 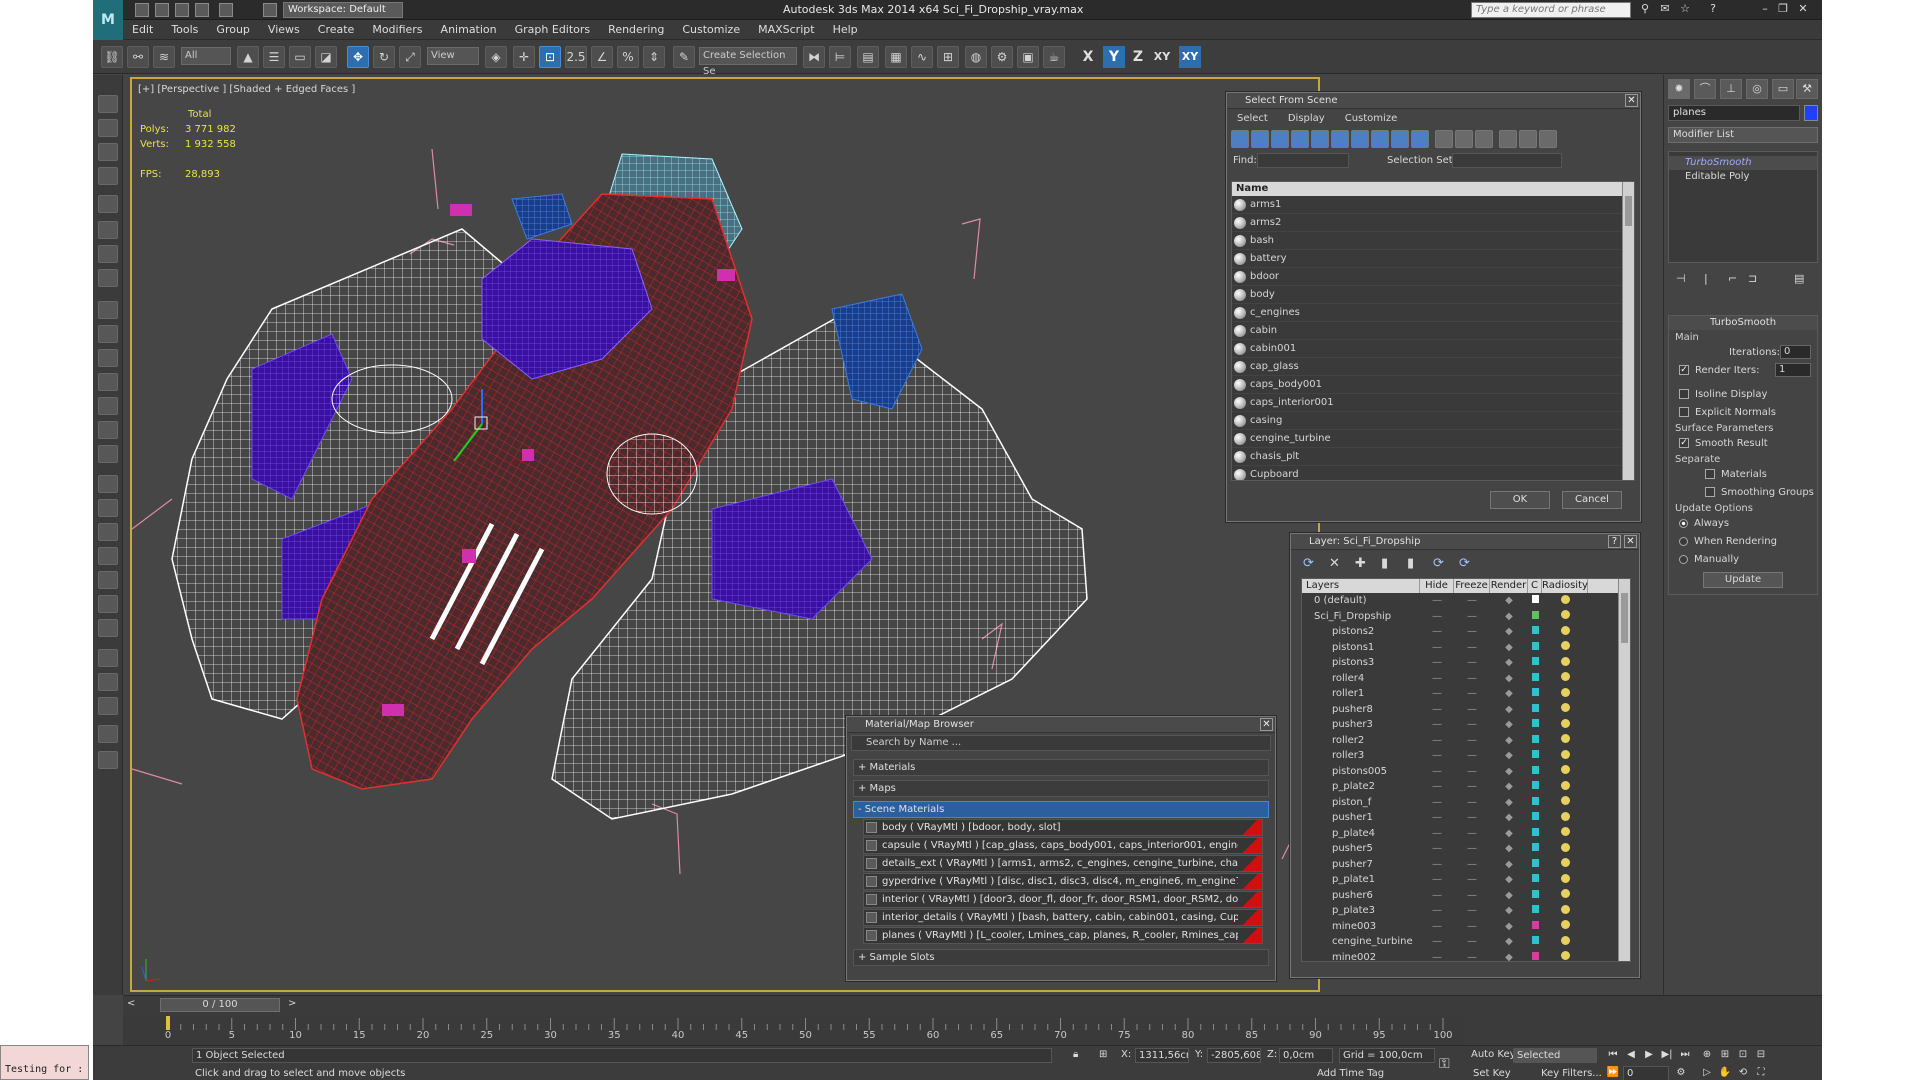 I want to click on layer-name: 0 (default), so click(x=1361, y=600).